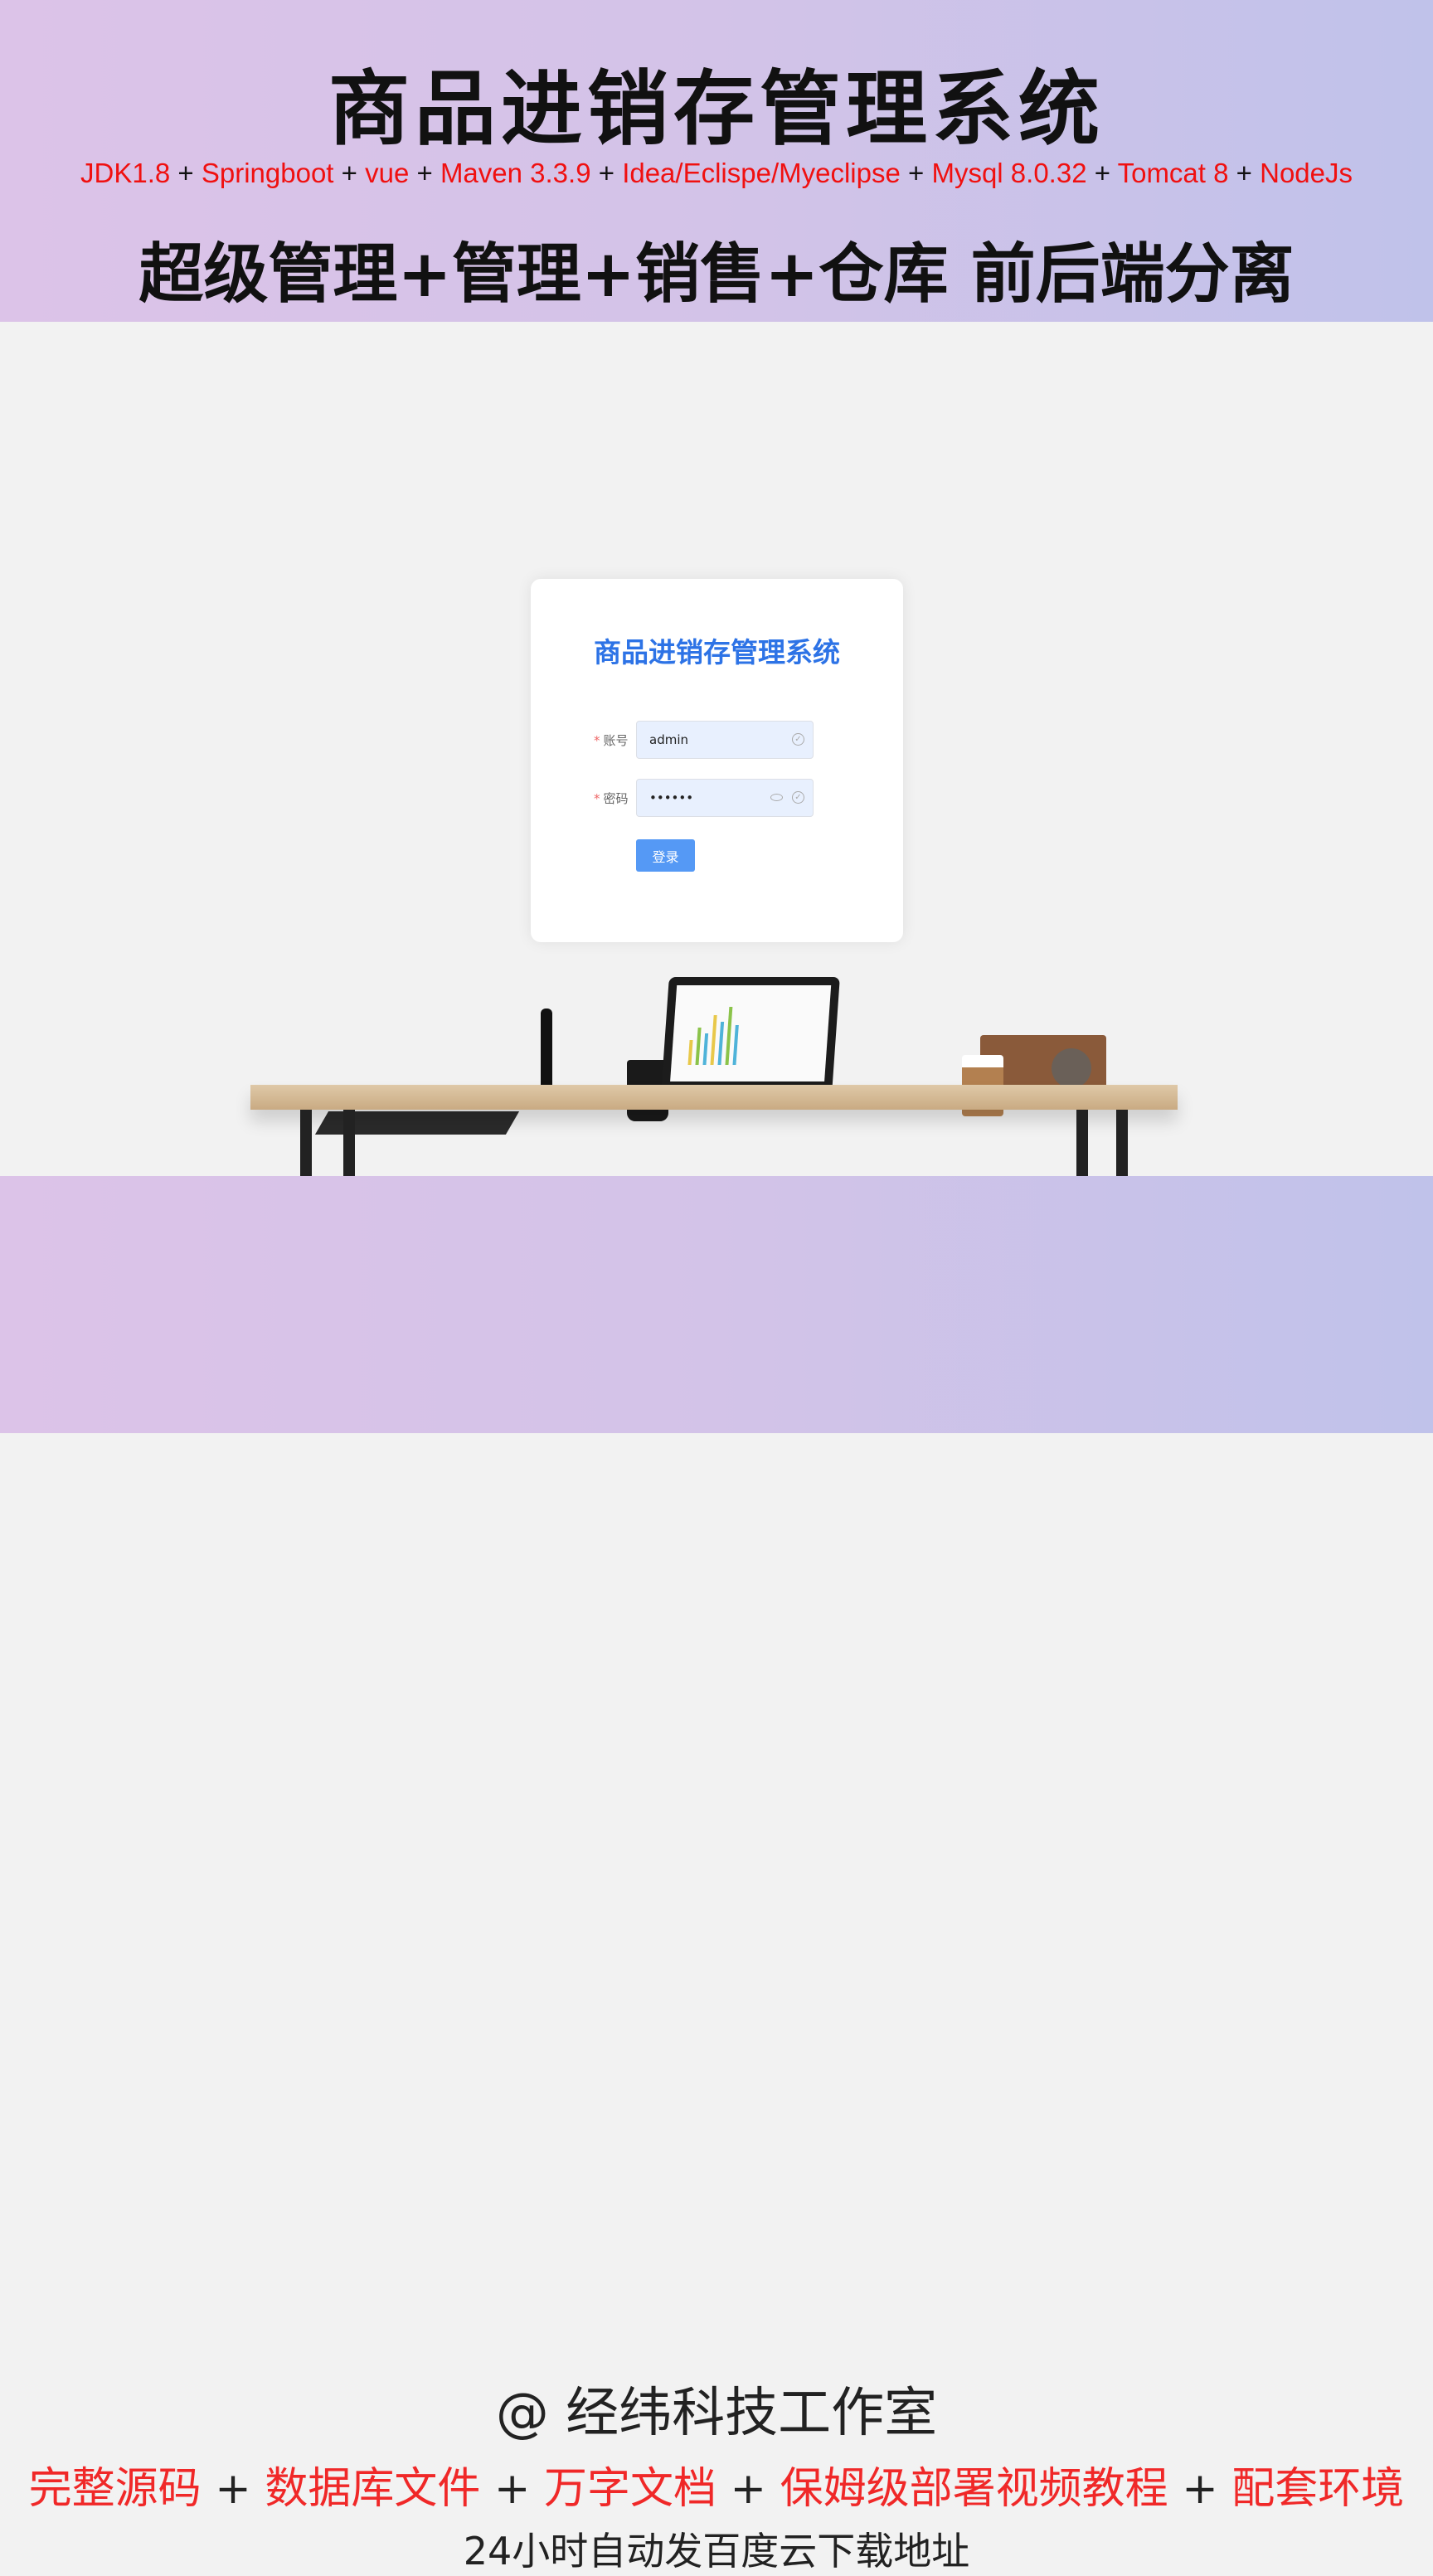 The width and height of the screenshot is (1433, 2576). I want to click on tech-item: Idea/Eclispe/Myeclipse, so click(761, 173).